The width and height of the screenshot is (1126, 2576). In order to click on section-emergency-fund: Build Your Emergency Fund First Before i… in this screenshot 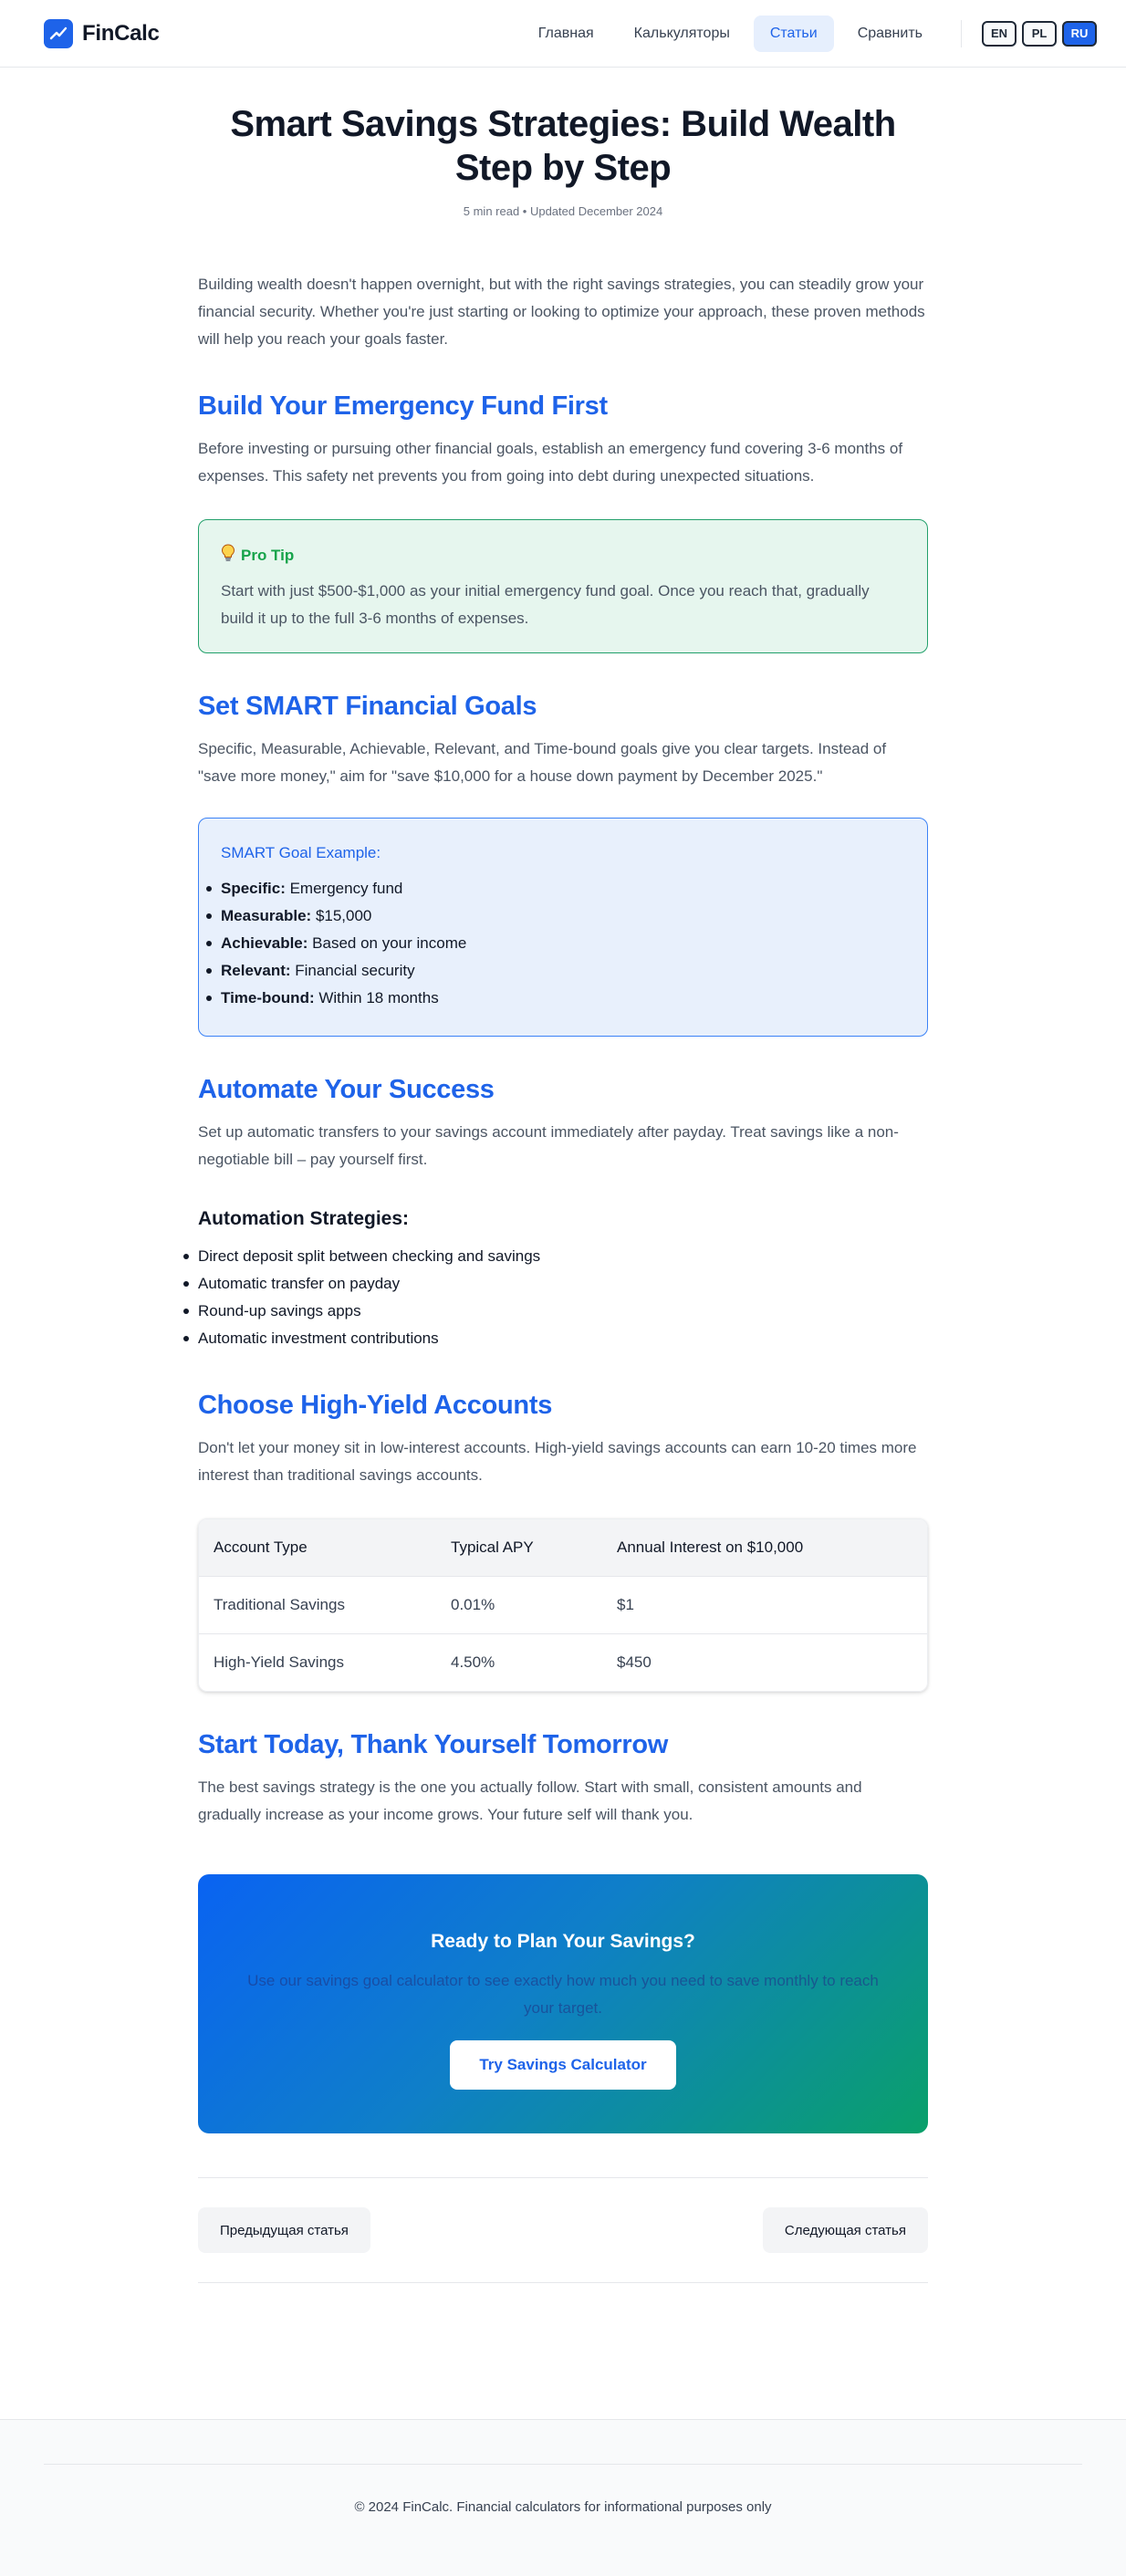, I will do `click(563, 521)`.